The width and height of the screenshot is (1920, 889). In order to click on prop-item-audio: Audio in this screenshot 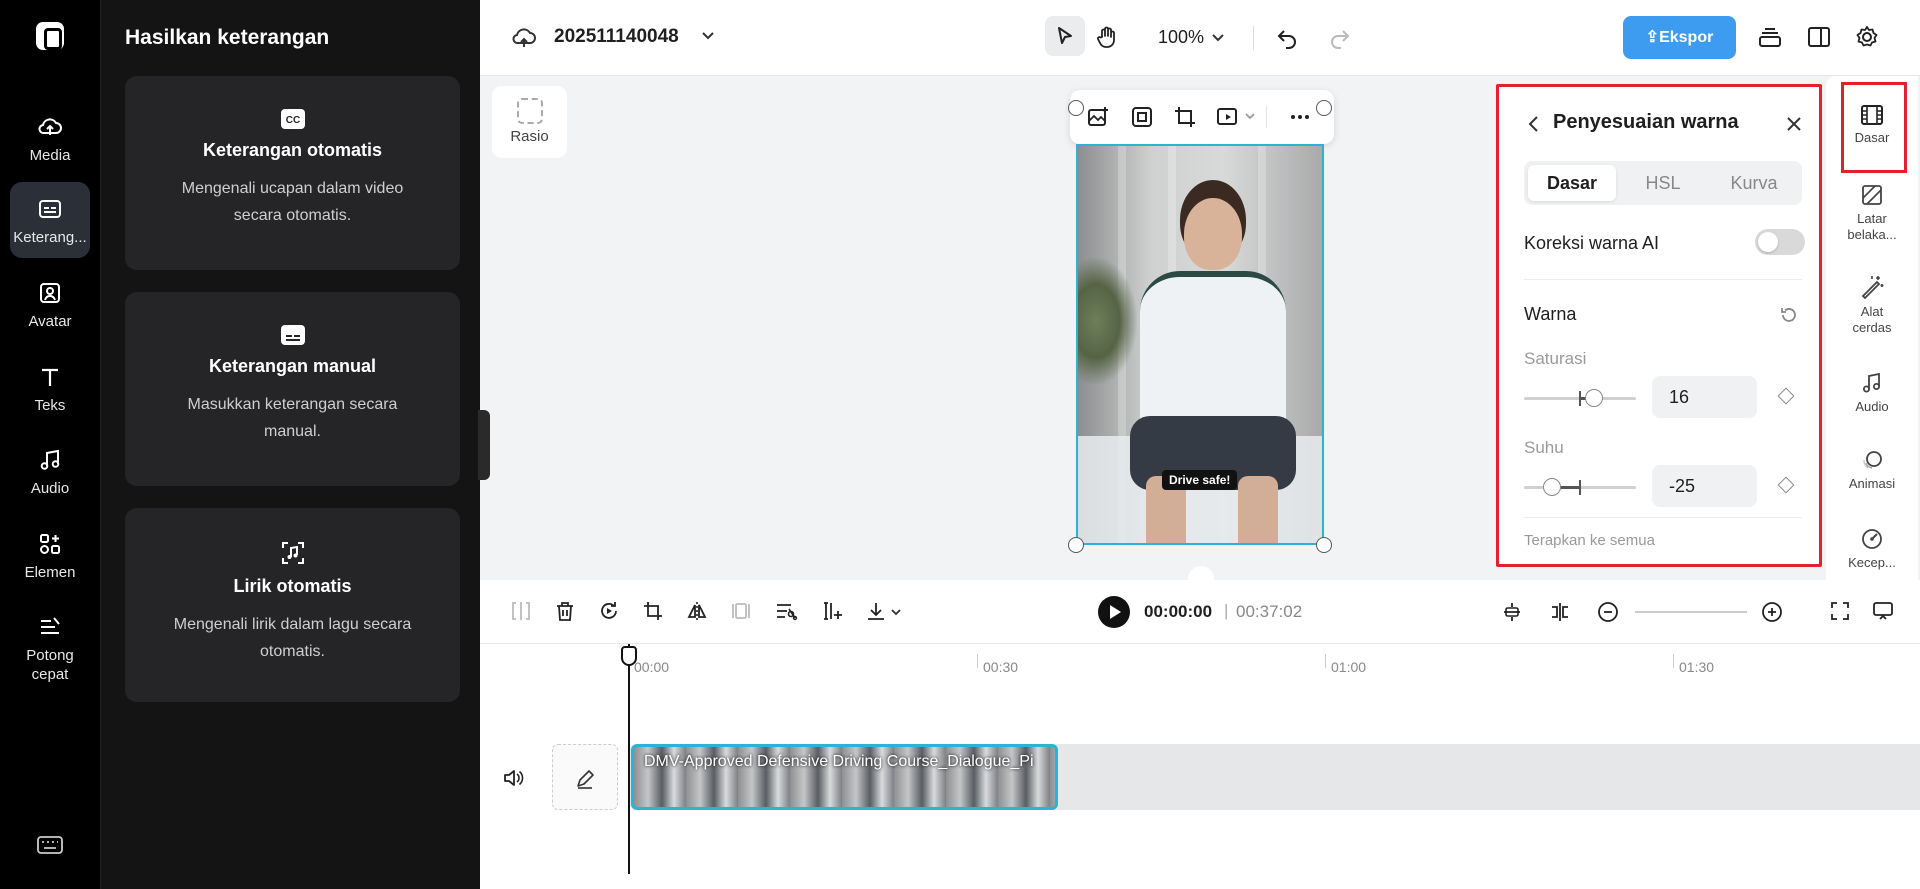, I will do `click(1872, 393)`.